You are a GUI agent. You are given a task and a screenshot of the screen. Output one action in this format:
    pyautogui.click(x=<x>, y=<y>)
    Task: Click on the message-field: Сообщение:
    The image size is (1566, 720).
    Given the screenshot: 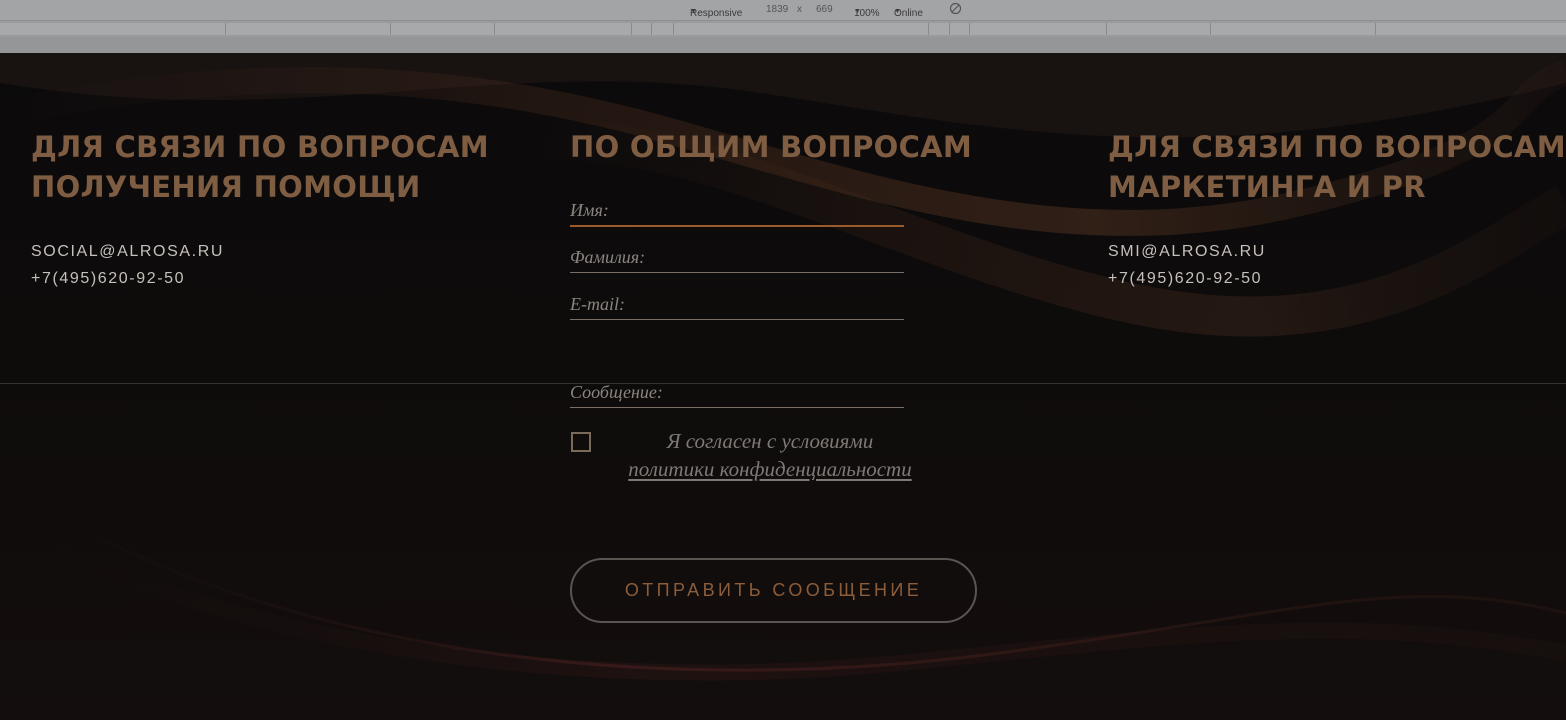 What is the action you would take?
    pyautogui.click(x=737, y=394)
    